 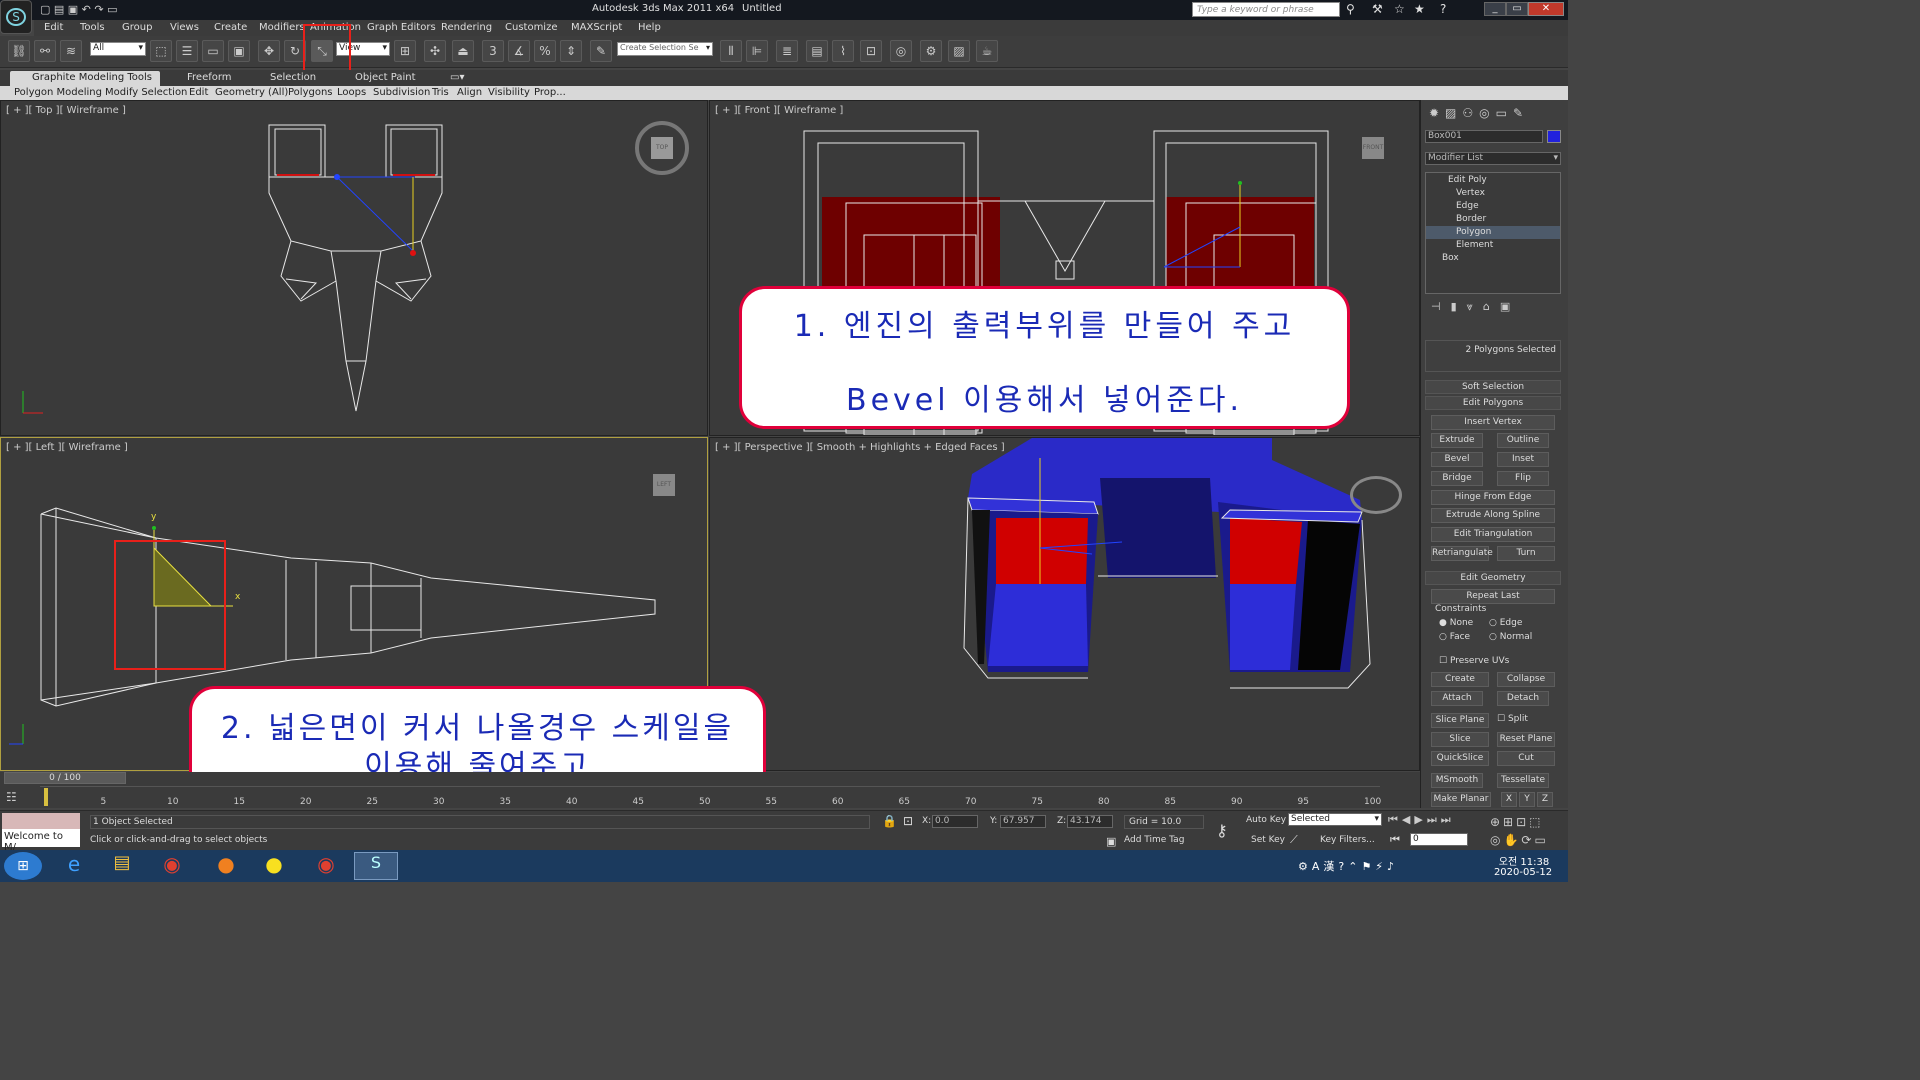 I want to click on panel-modify-selection: Modify Selection, so click(x=146, y=92).